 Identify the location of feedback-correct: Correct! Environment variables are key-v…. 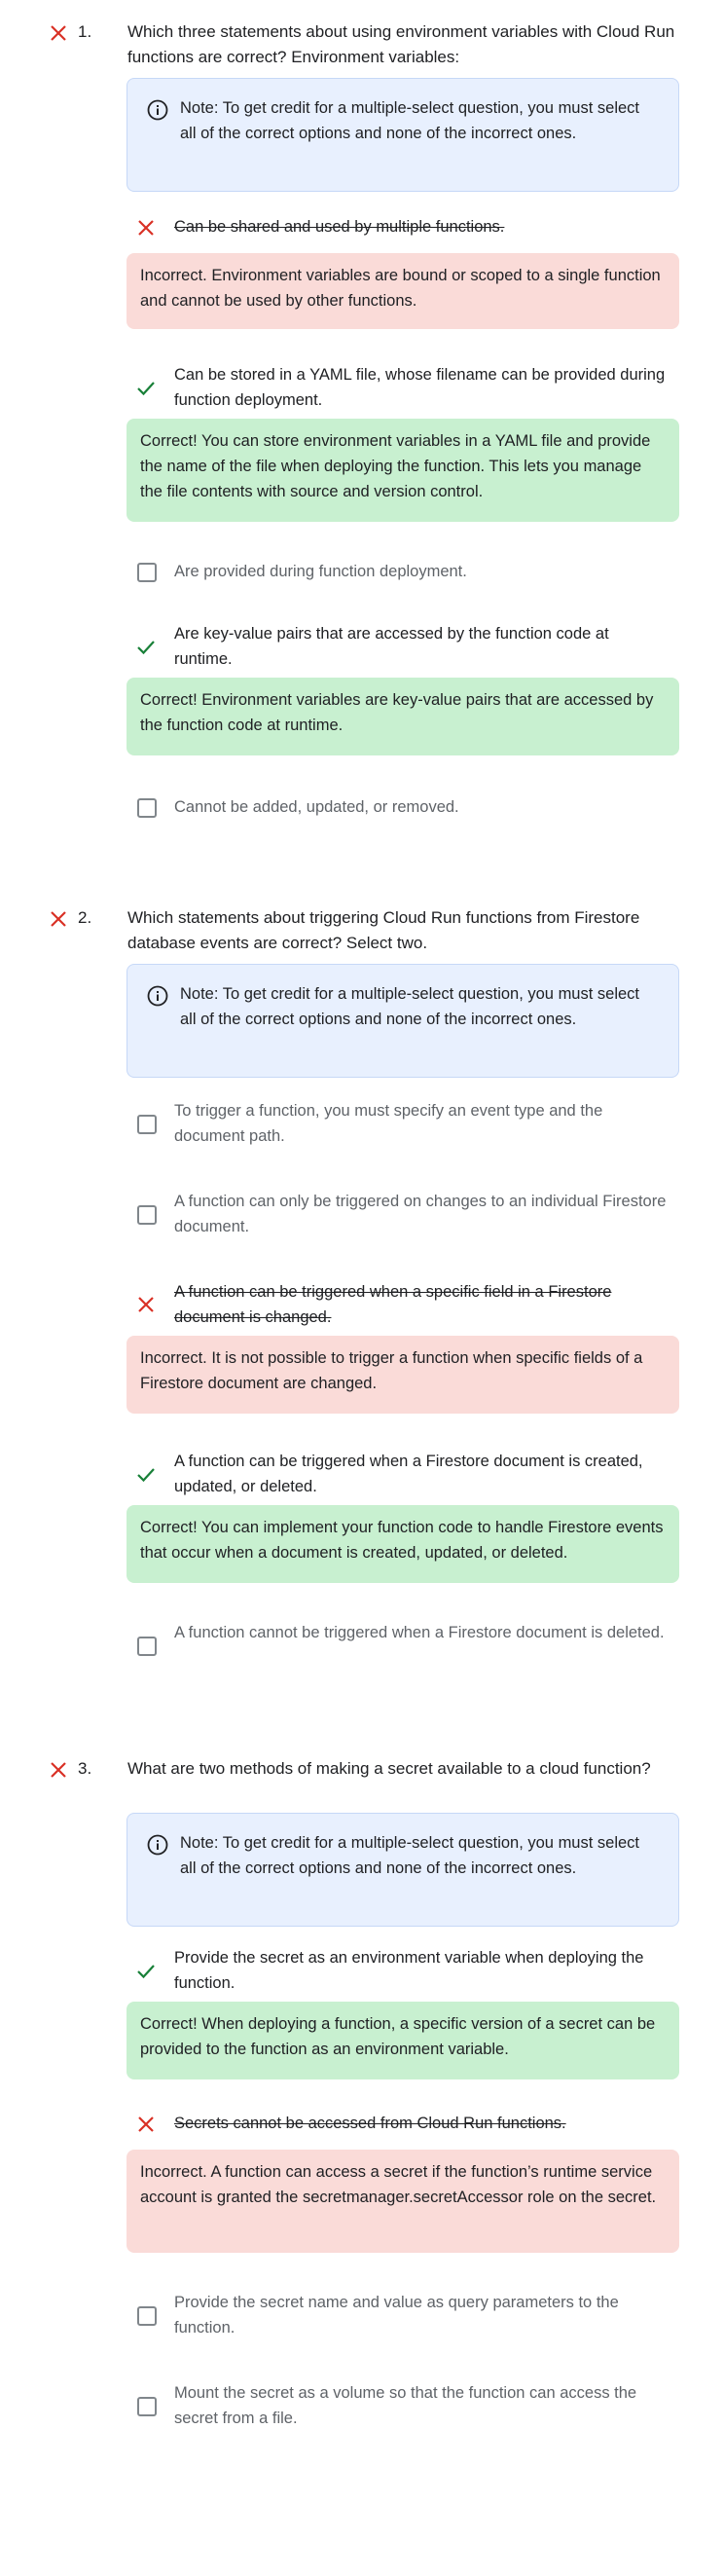
(403, 716).